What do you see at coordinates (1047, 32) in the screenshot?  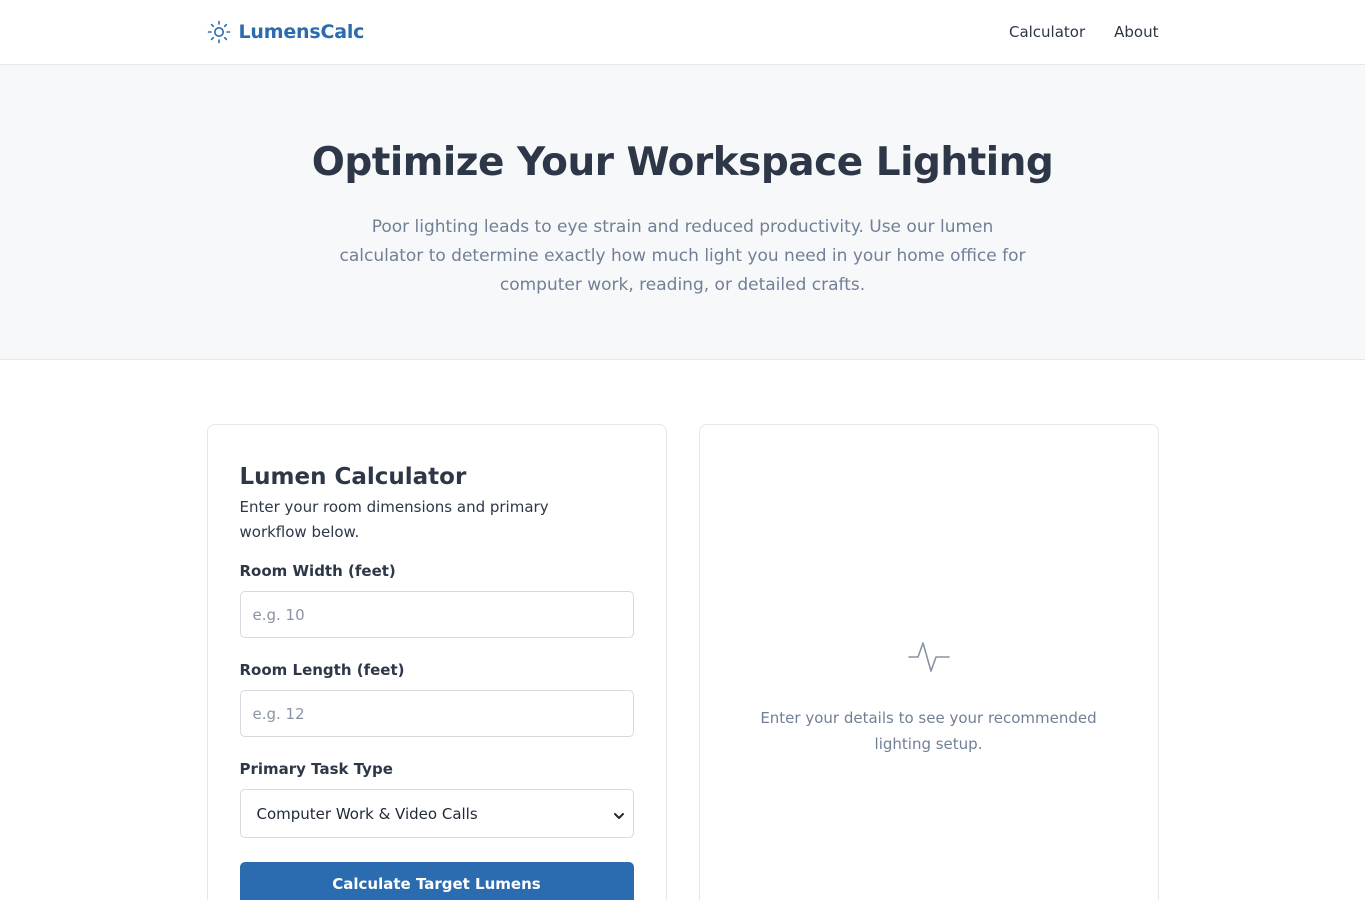 I see `nav-link-calculator: Calculator` at bounding box center [1047, 32].